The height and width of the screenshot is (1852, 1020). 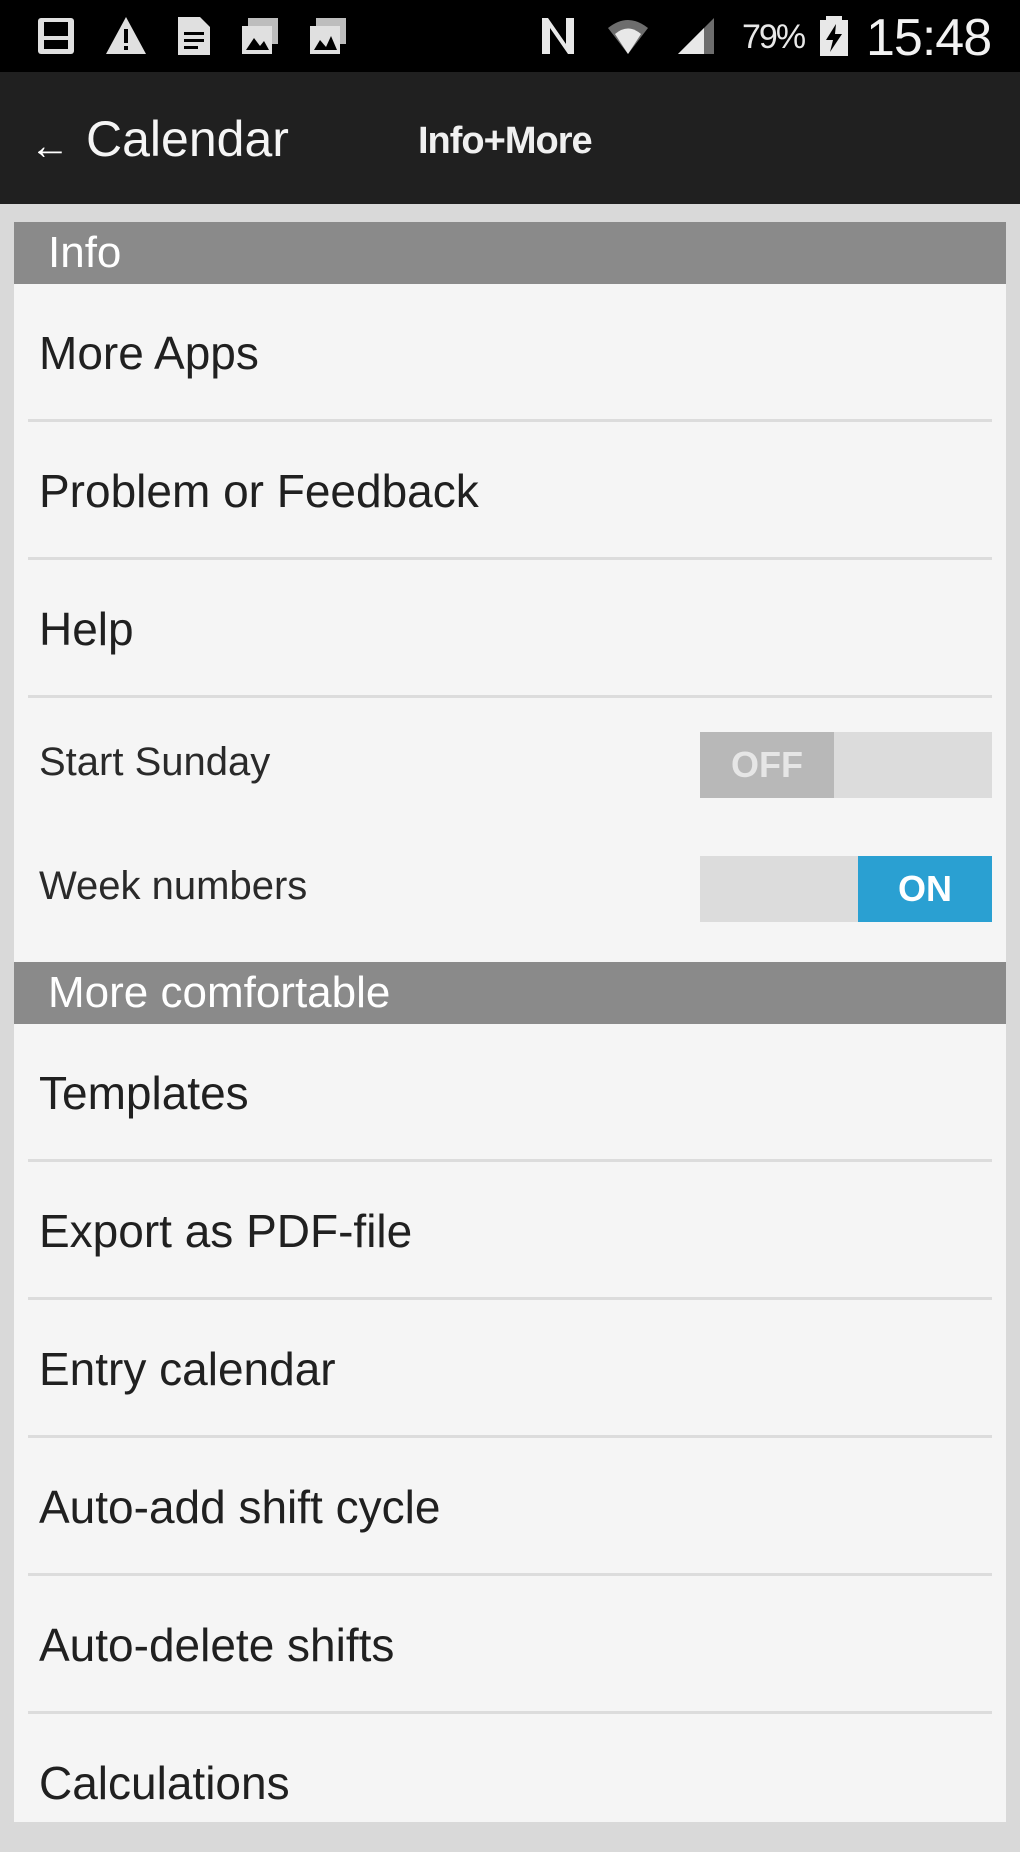 What do you see at coordinates (126, 35) in the screenshot?
I see `warning-icon` at bounding box center [126, 35].